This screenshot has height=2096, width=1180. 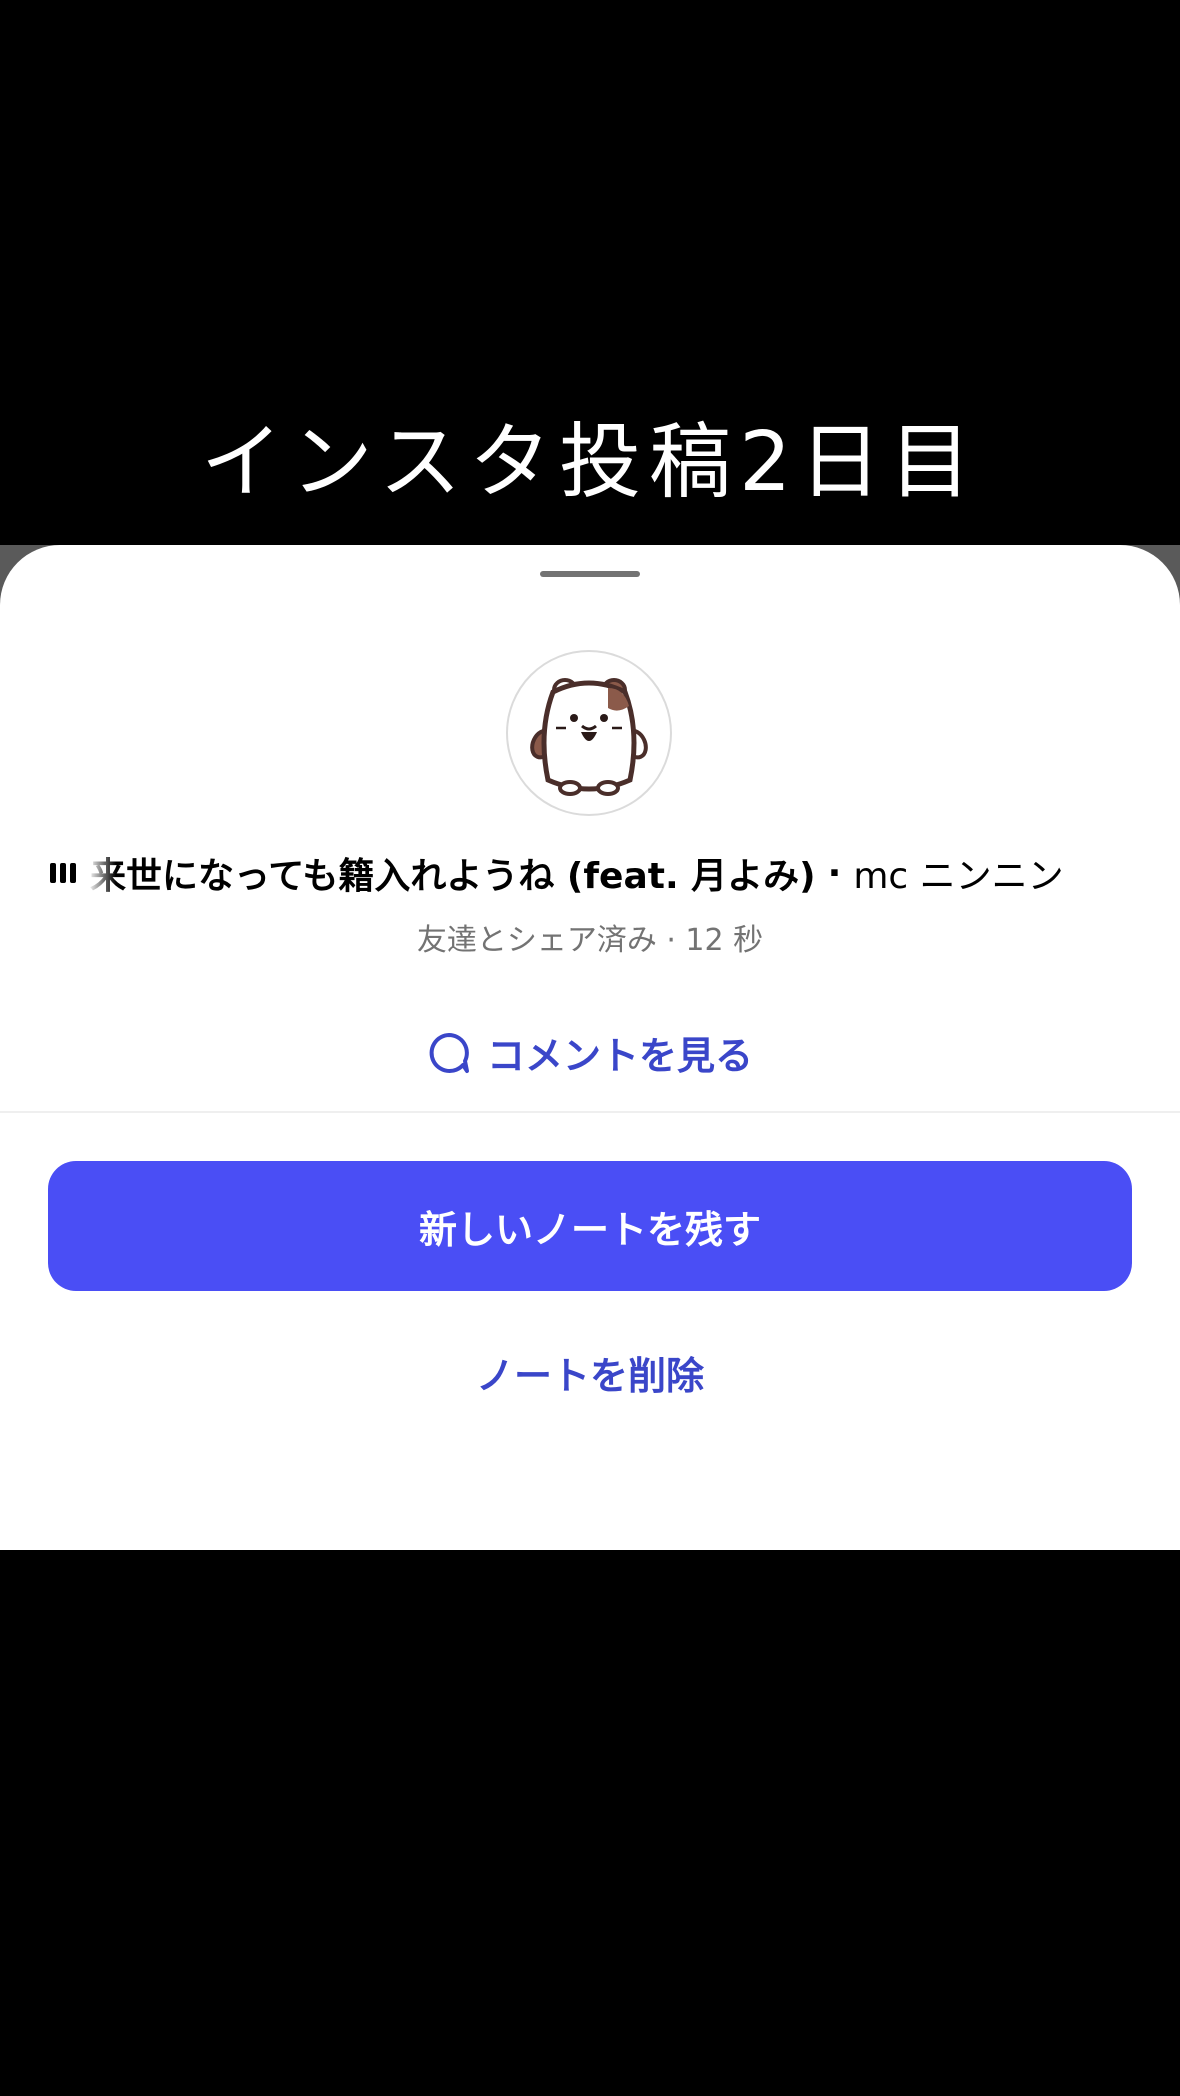 I want to click on view-comments-button: コメントを見る, so click(x=590, y=1052).